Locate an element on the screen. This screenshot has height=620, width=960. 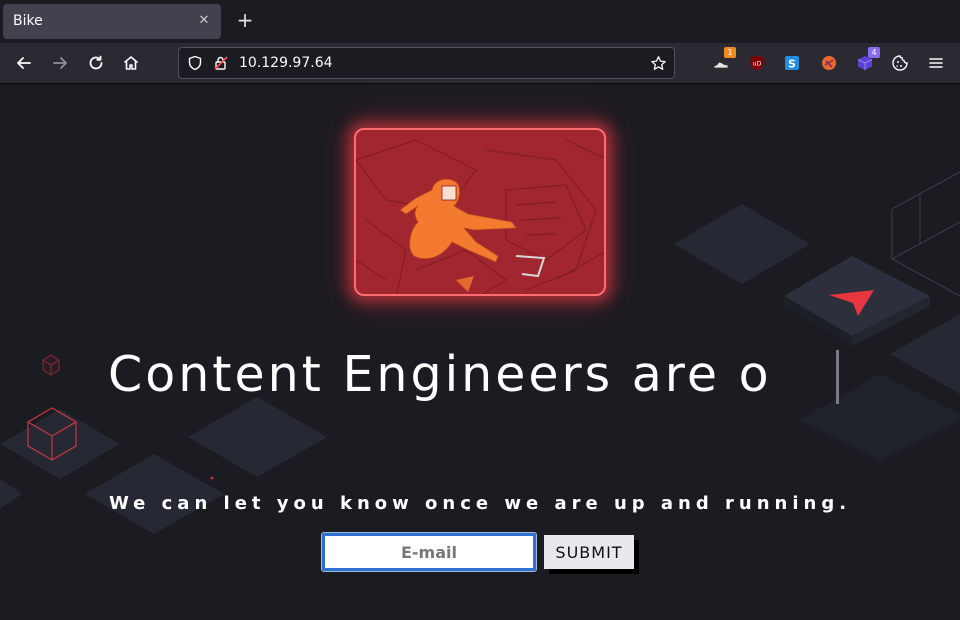
reload-button is located at coordinates (96, 63).